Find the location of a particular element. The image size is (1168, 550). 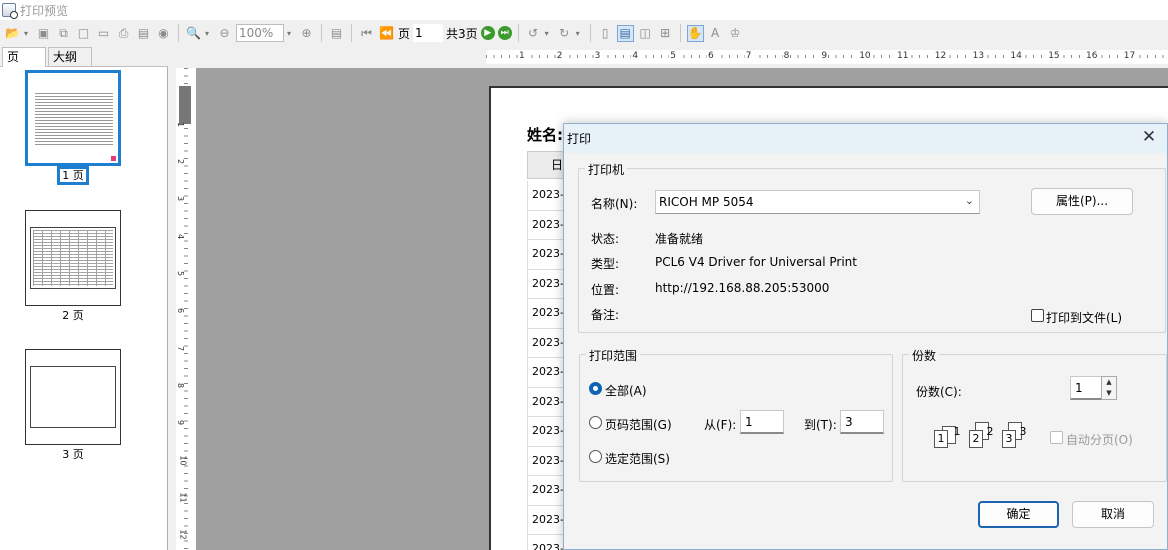

last-page-icon: ⏭ is located at coordinates (504, 33).